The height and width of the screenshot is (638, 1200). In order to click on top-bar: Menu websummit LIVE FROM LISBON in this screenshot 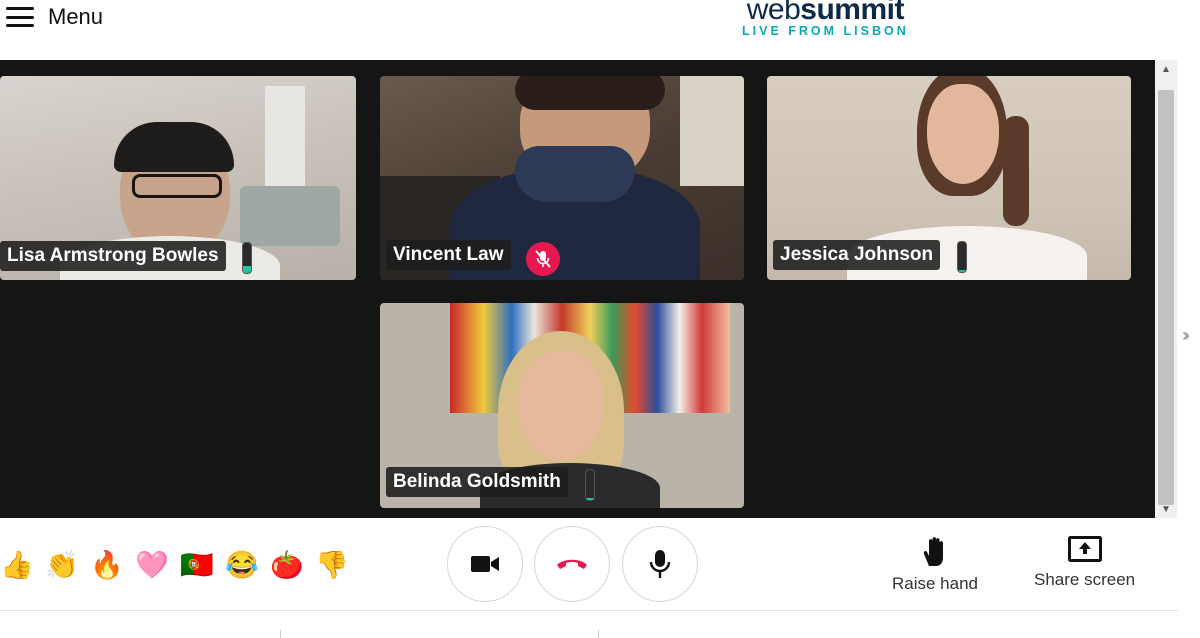, I will do `click(600, 30)`.